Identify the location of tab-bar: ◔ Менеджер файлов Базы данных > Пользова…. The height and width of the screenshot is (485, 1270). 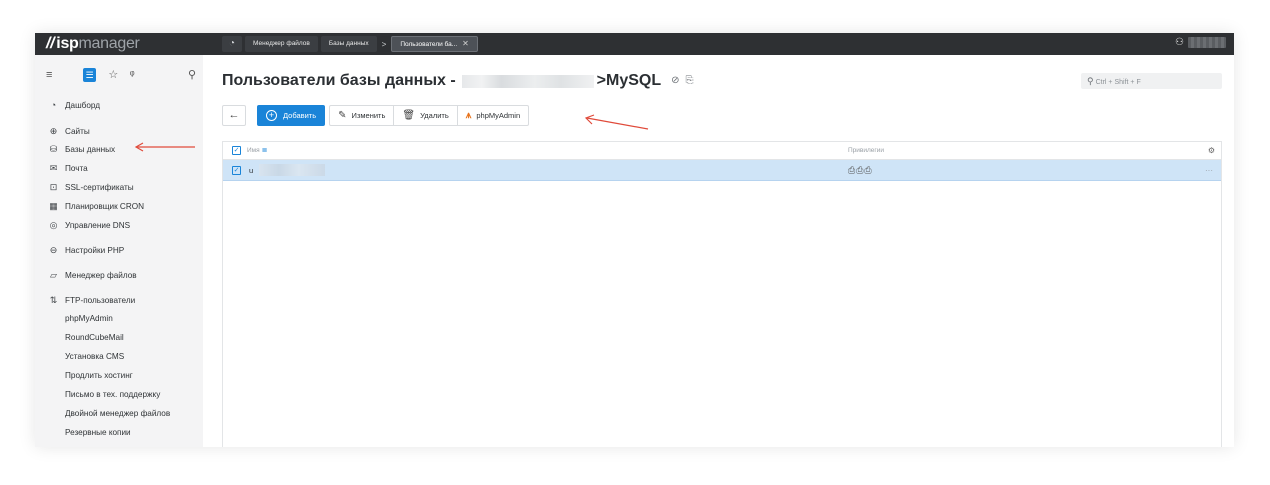
(351, 44).